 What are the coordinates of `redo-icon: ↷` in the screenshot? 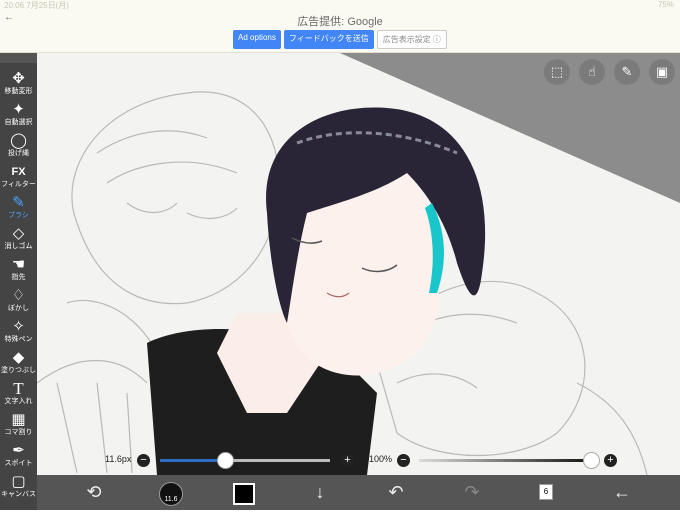 It's located at (472, 492).